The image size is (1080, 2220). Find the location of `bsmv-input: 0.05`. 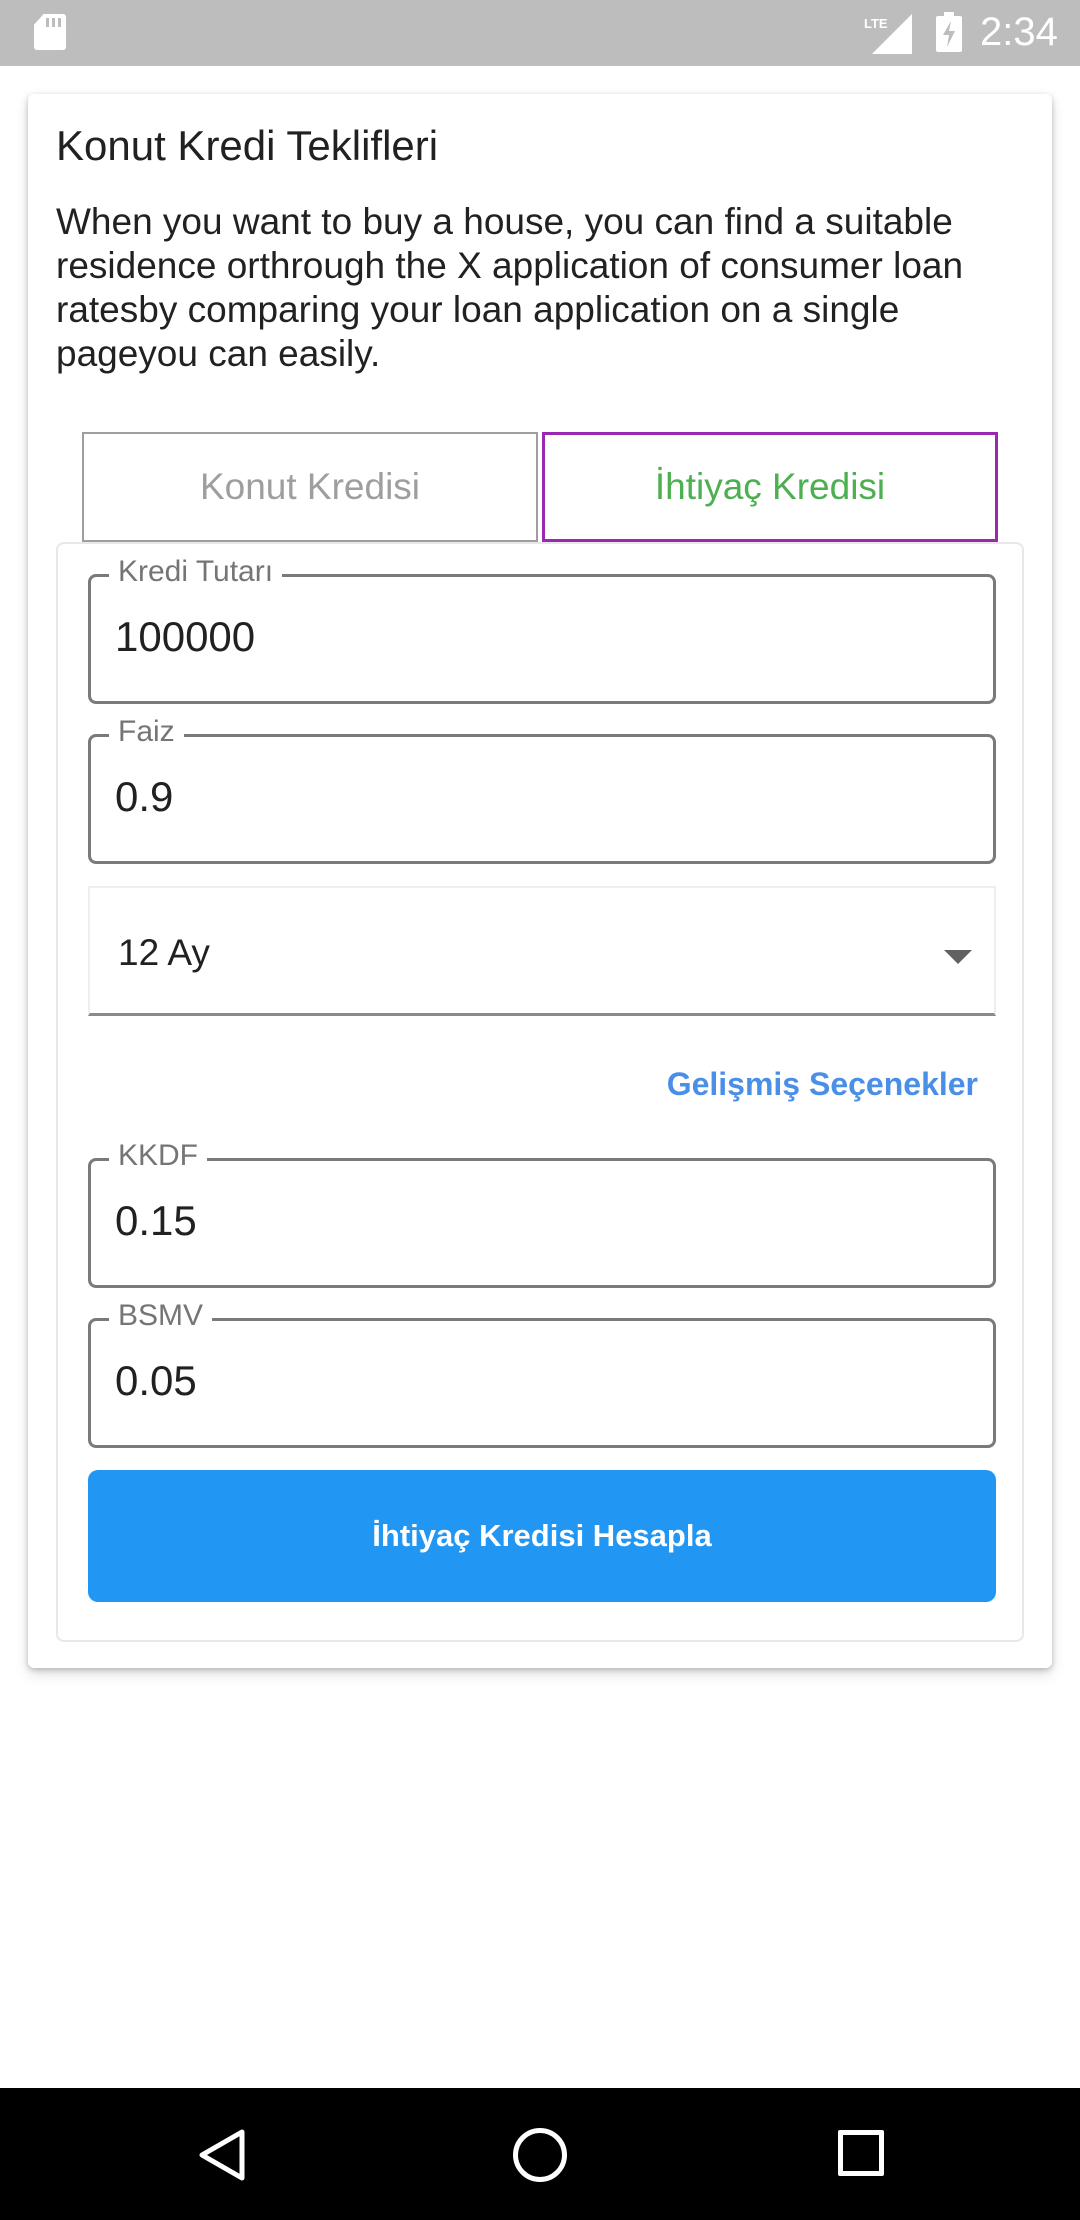

bsmv-input: 0.05 is located at coordinates (156, 1381).